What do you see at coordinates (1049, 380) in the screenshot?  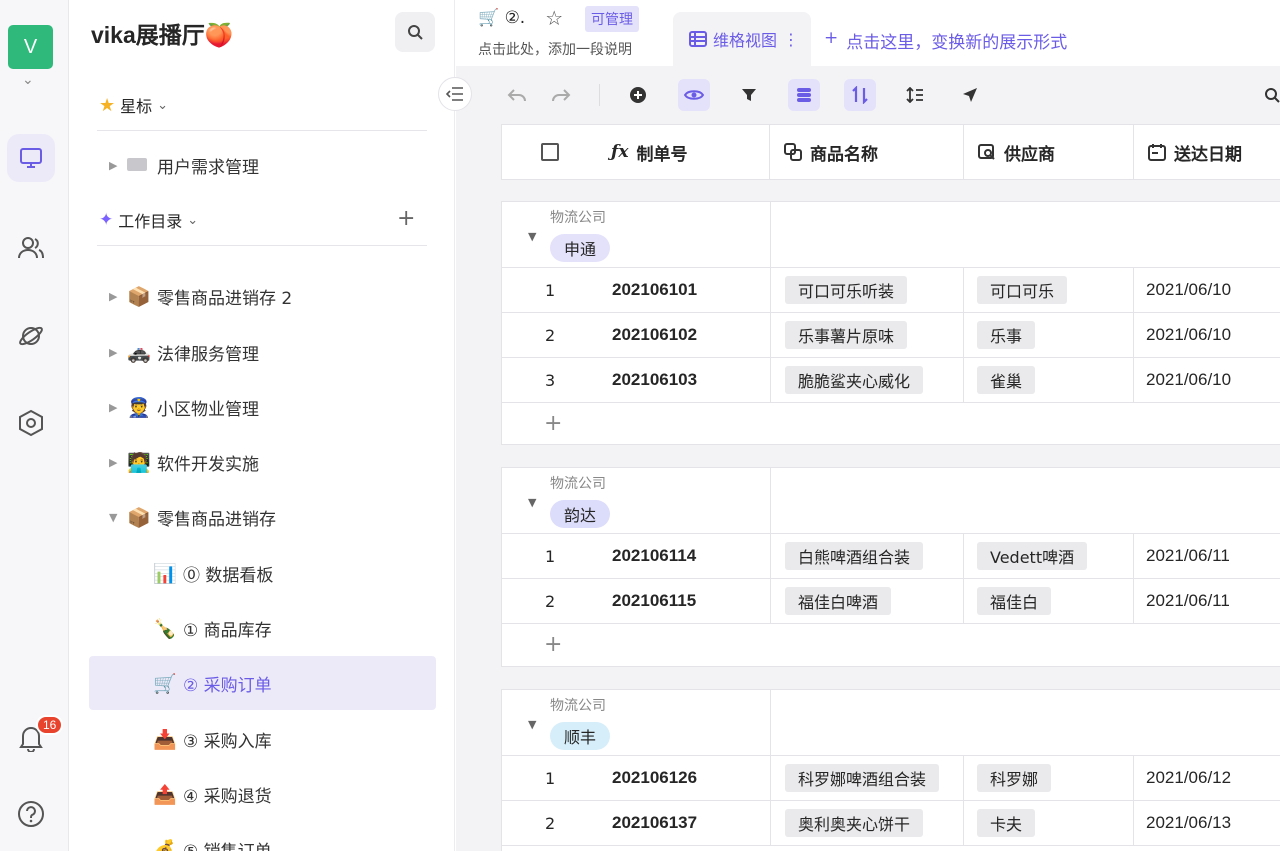 I see `supplier-cell: 雀巢` at bounding box center [1049, 380].